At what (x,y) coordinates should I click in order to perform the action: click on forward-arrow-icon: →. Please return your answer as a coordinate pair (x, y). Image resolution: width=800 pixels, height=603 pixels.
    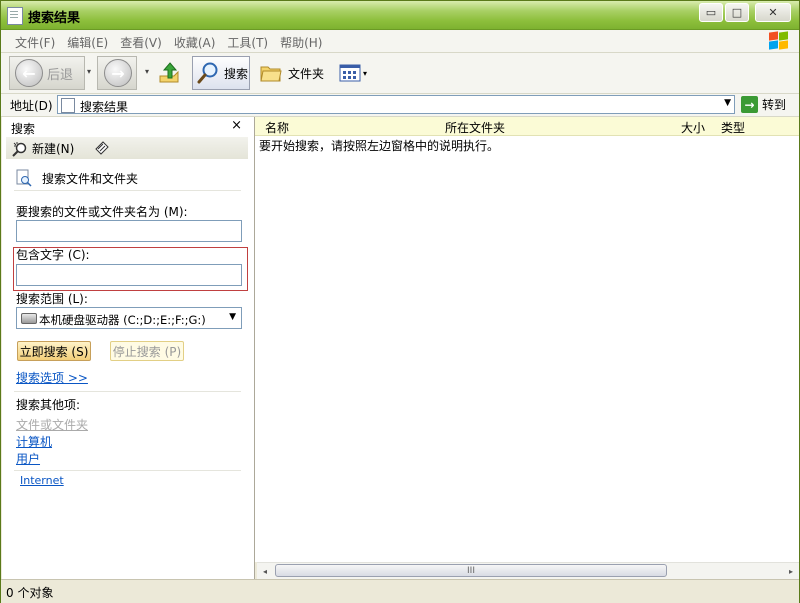
    Looking at the image, I should click on (118, 73).